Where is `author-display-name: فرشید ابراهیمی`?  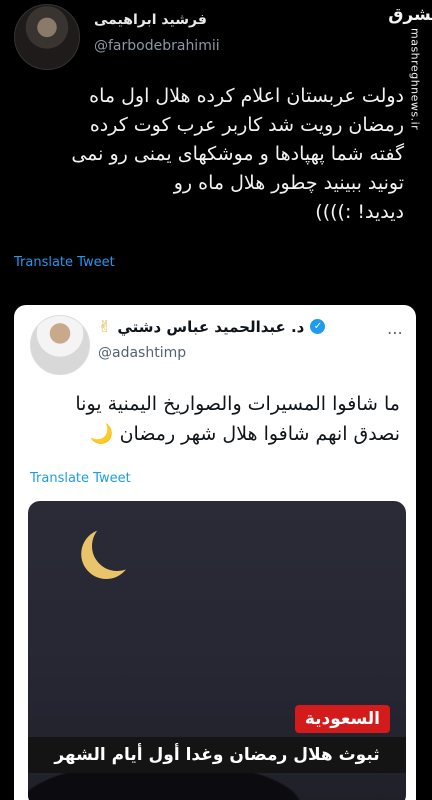 author-display-name: فرشید ابراهیمی is located at coordinates (150, 20).